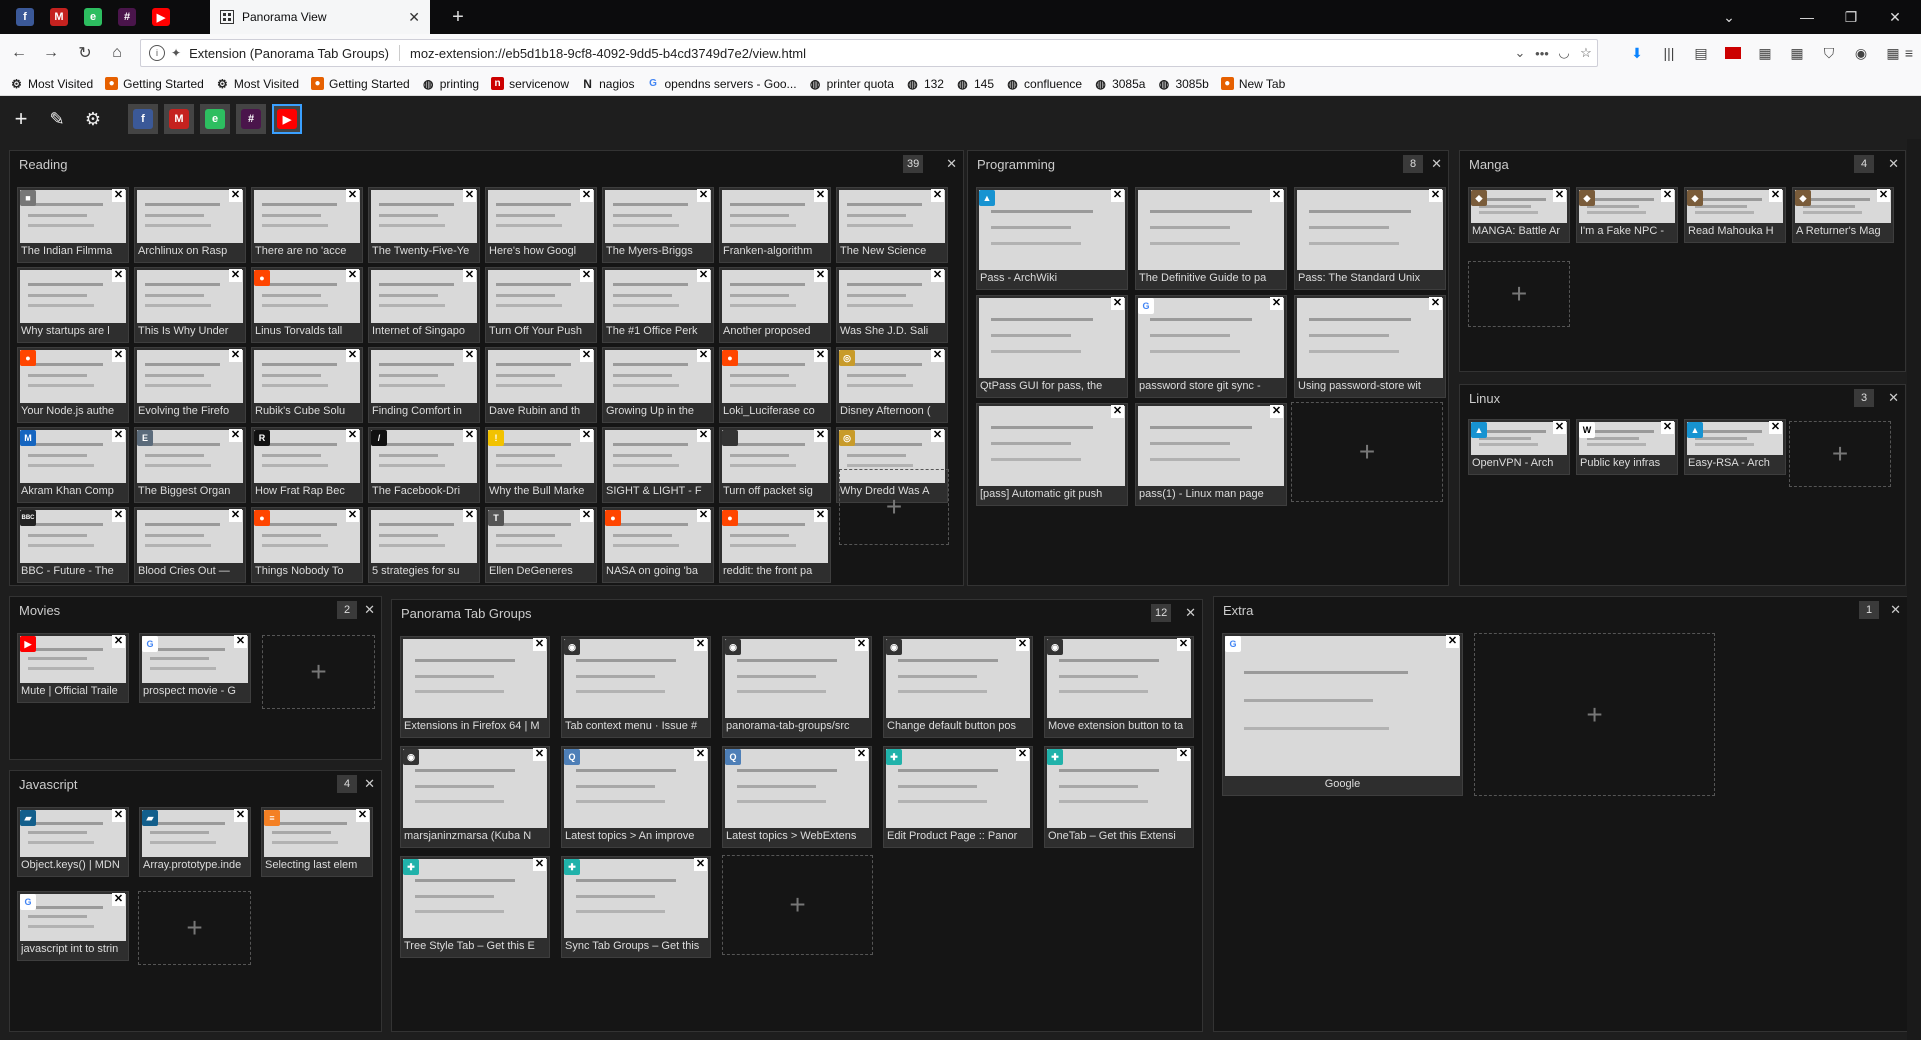 The image size is (1921, 1040). I want to click on pinned-tab: ▶, so click(161, 17).